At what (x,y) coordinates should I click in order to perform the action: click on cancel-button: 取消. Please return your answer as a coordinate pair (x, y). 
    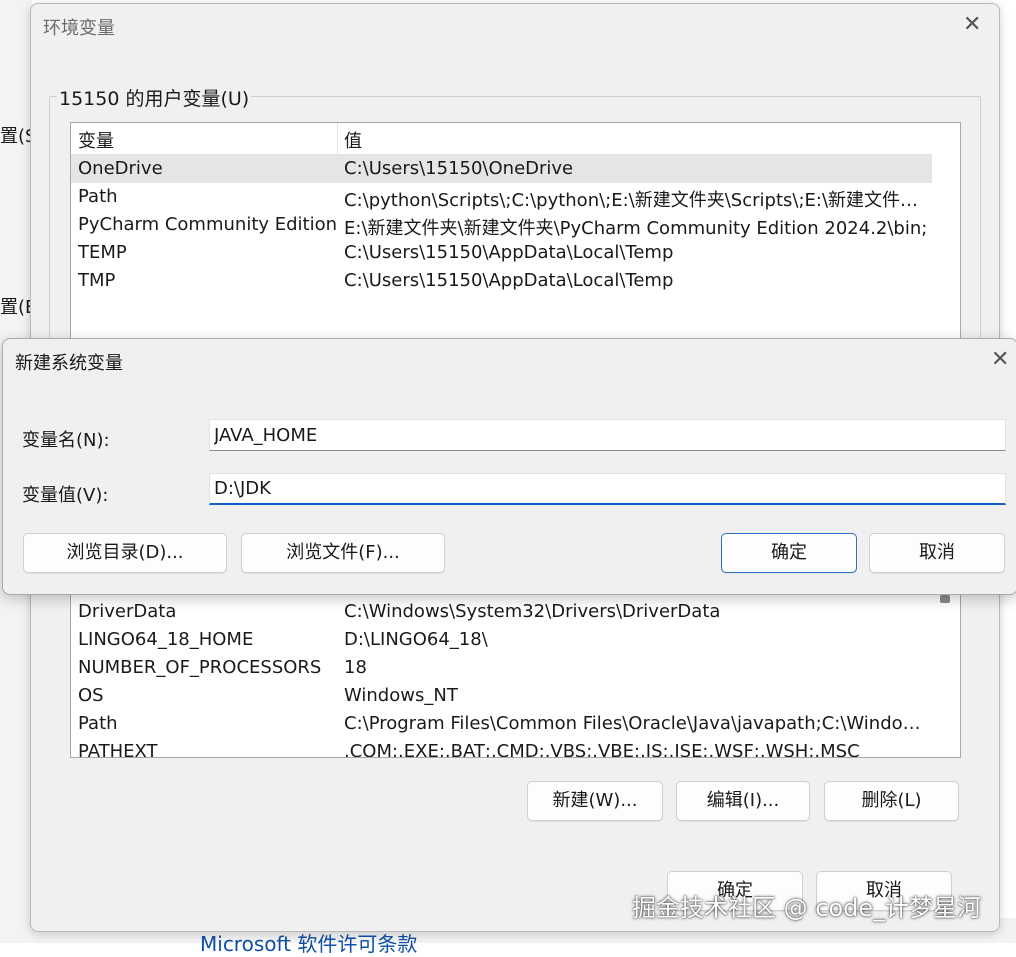
    Looking at the image, I should click on (937, 553).